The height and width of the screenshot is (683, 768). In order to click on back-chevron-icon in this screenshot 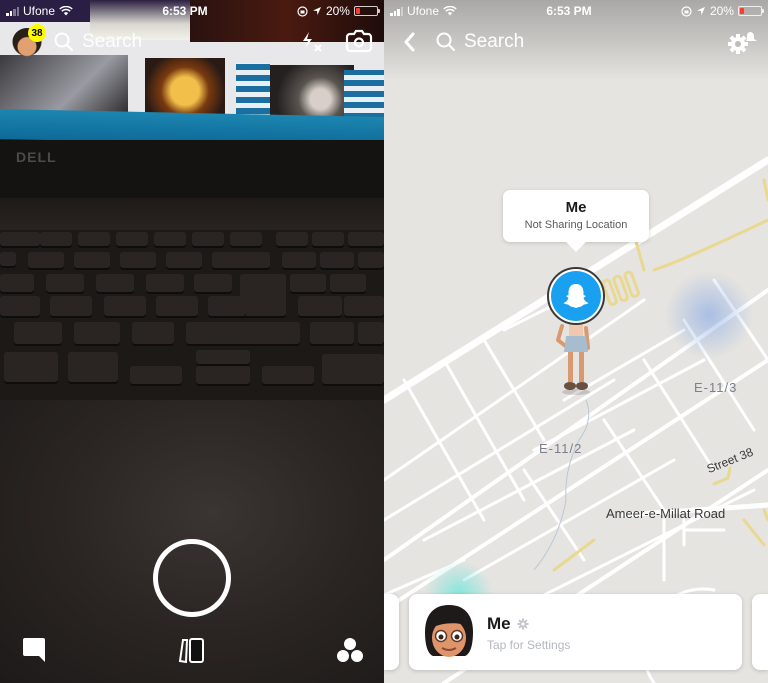, I will do `click(410, 42)`.